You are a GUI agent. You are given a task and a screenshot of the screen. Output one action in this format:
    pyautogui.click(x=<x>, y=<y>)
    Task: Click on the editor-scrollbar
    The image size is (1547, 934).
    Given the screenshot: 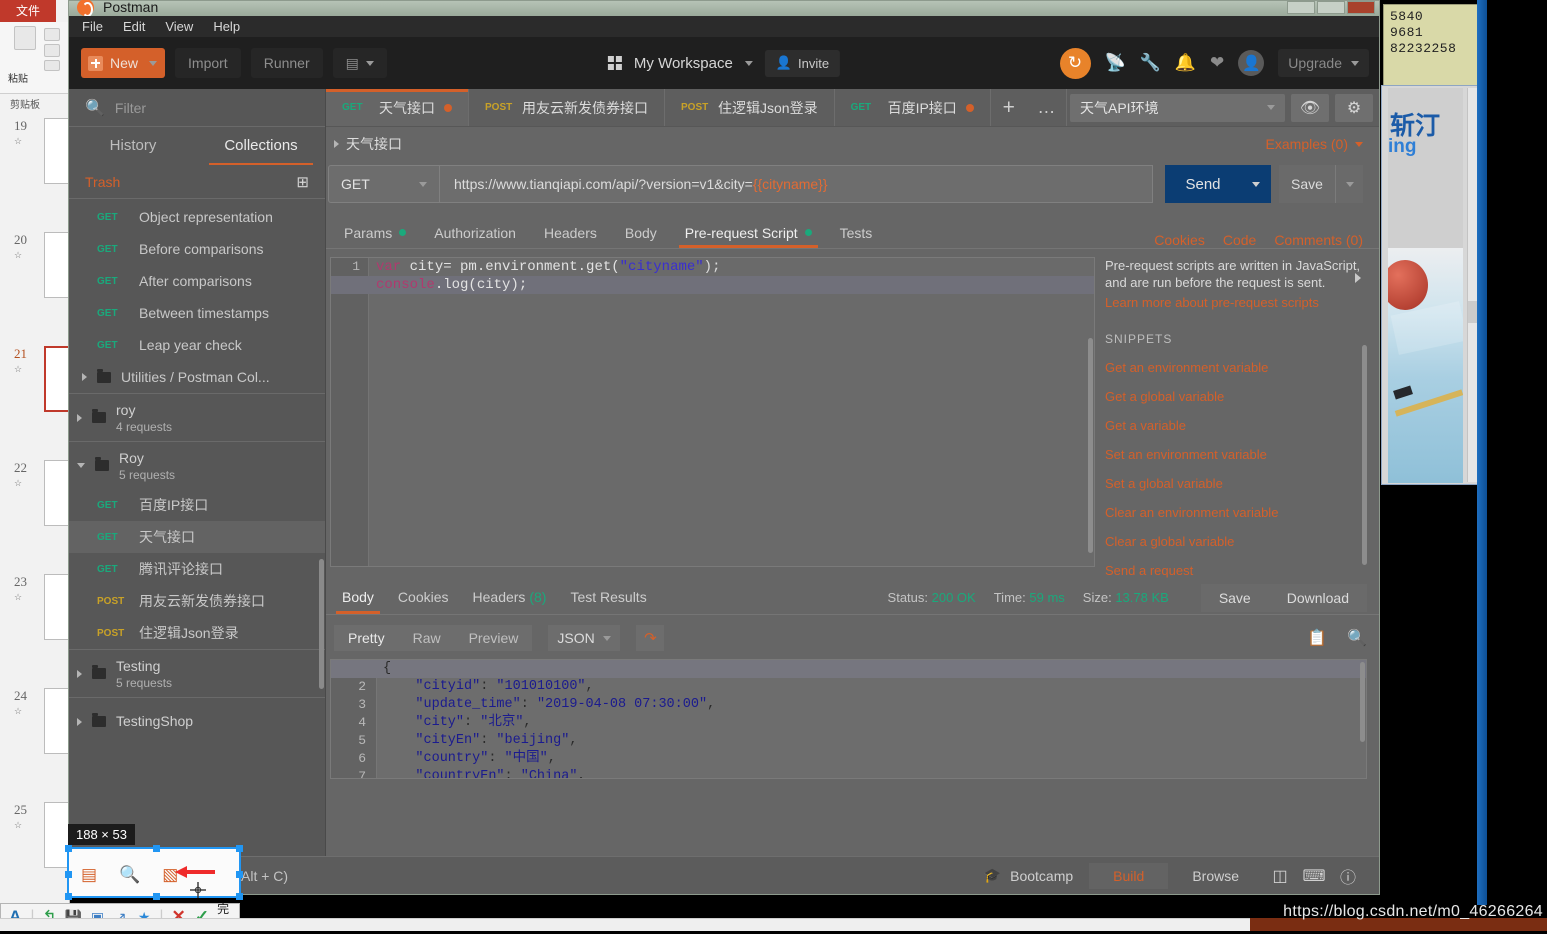 What is the action you would take?
    pyautogui.click(x=1090, y=445)
    